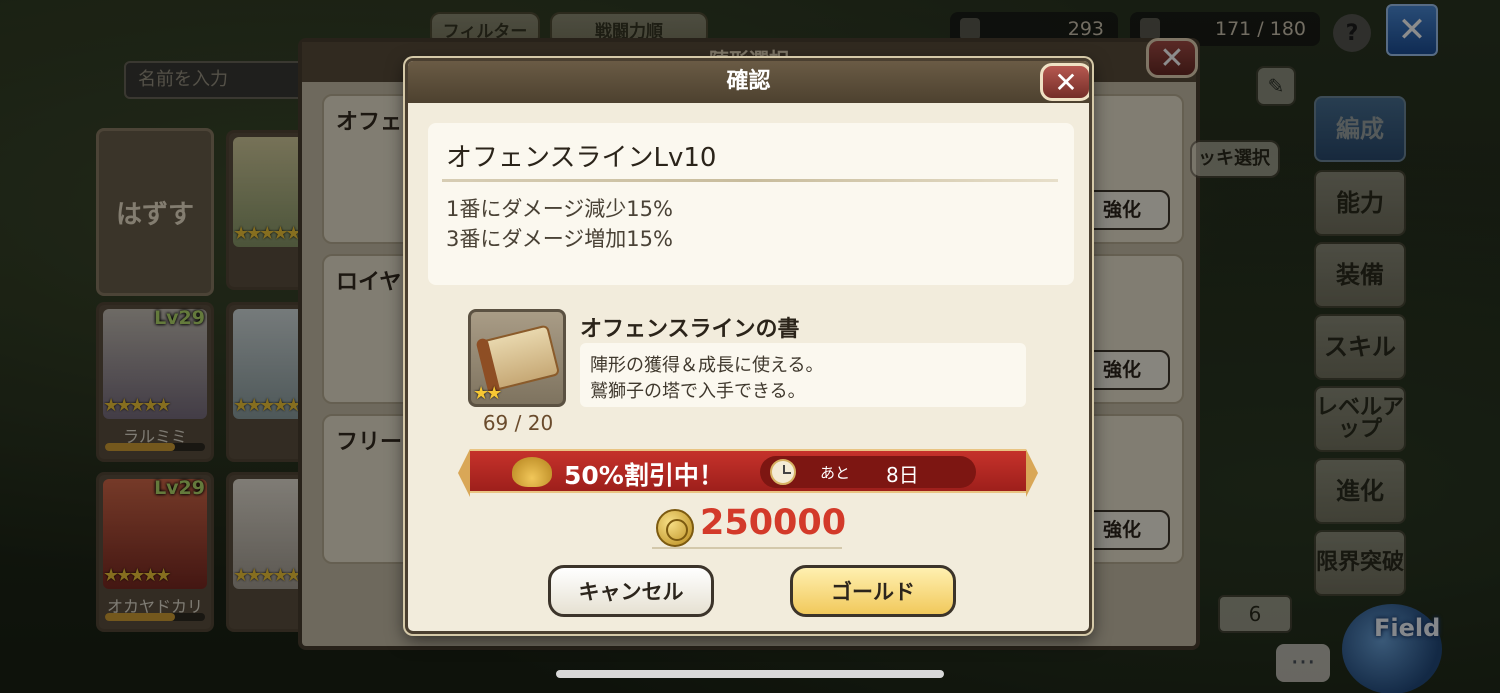  I want to click on item-count: 69 / 20, so click(518, 423).